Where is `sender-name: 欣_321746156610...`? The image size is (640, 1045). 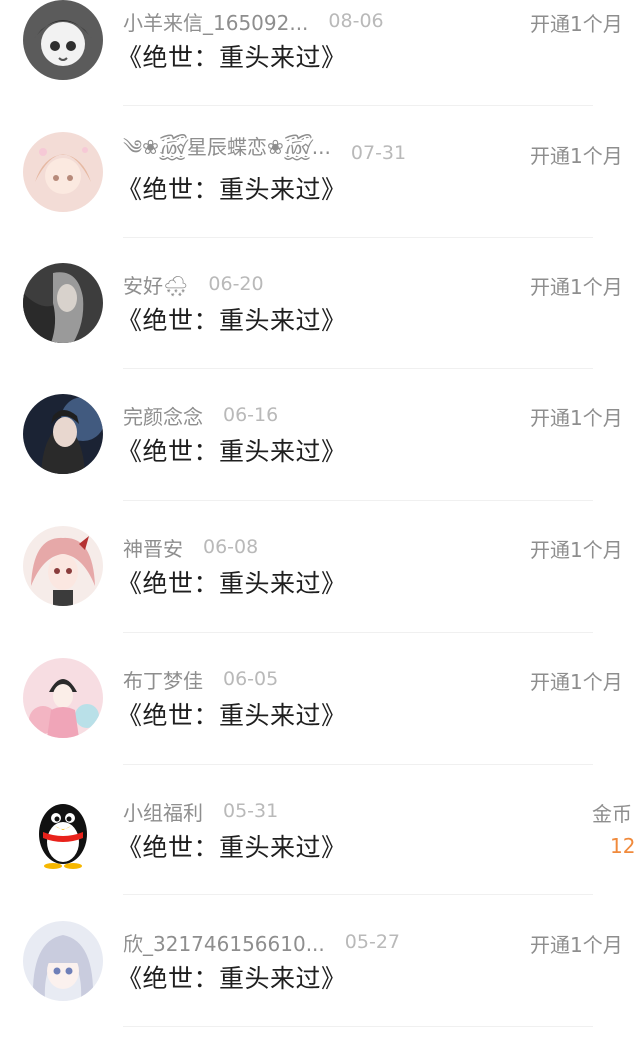 sender-name: 欣_321746156610... is located at coordinates (224, 942).